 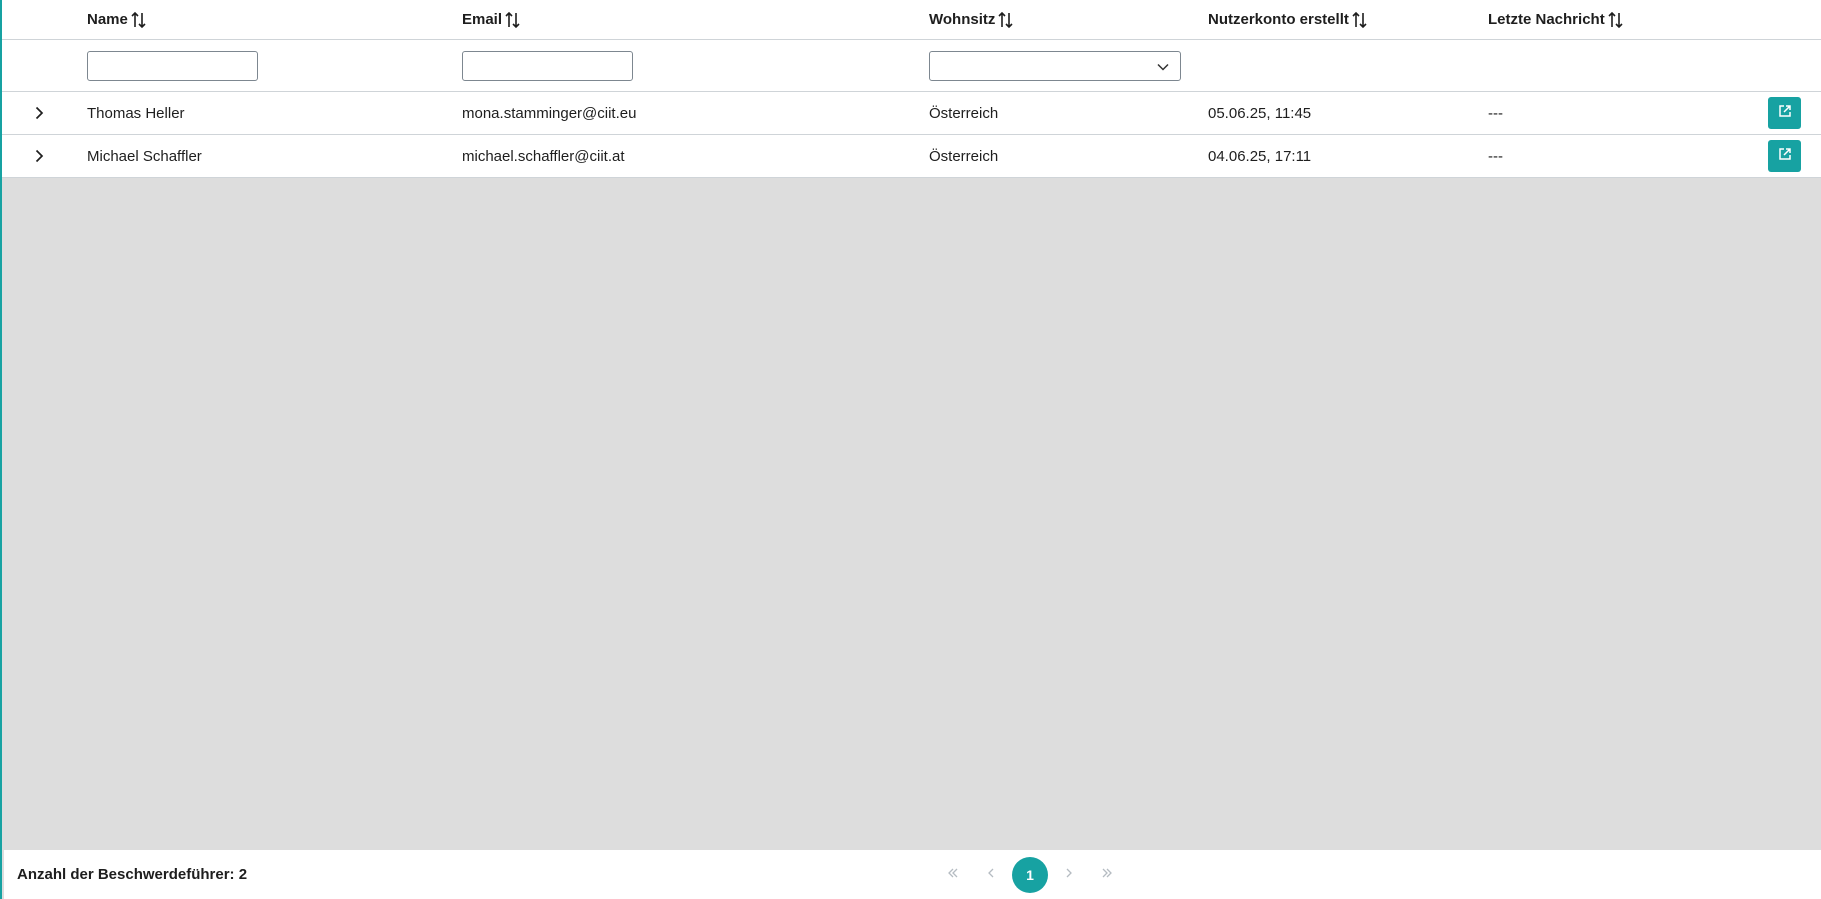 I want to click on column-header-label: Email, so click(x=482, y=19).